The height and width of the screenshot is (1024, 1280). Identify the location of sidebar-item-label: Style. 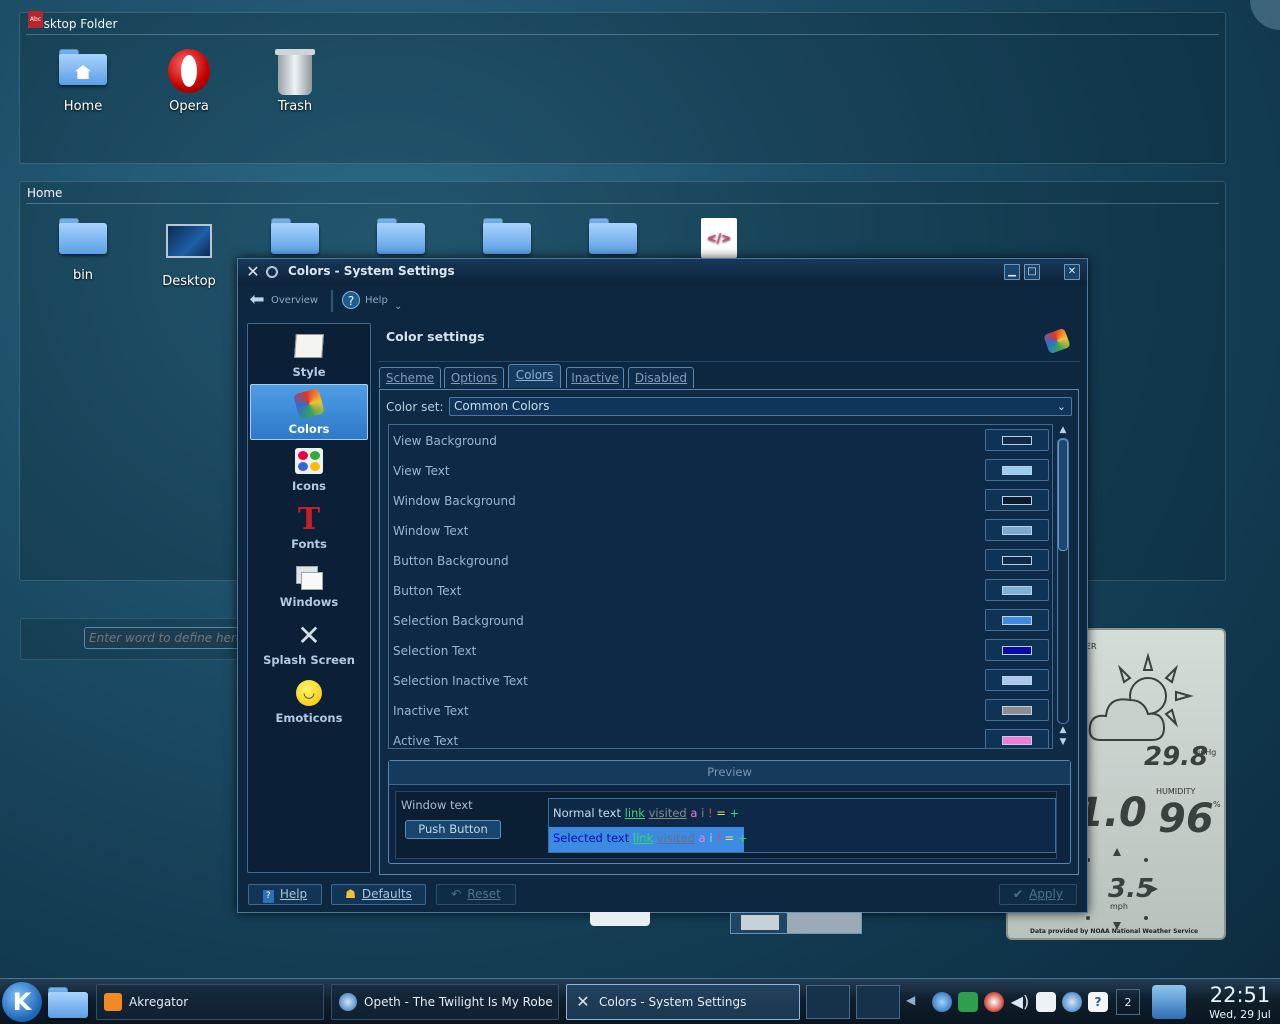
(309, 372).